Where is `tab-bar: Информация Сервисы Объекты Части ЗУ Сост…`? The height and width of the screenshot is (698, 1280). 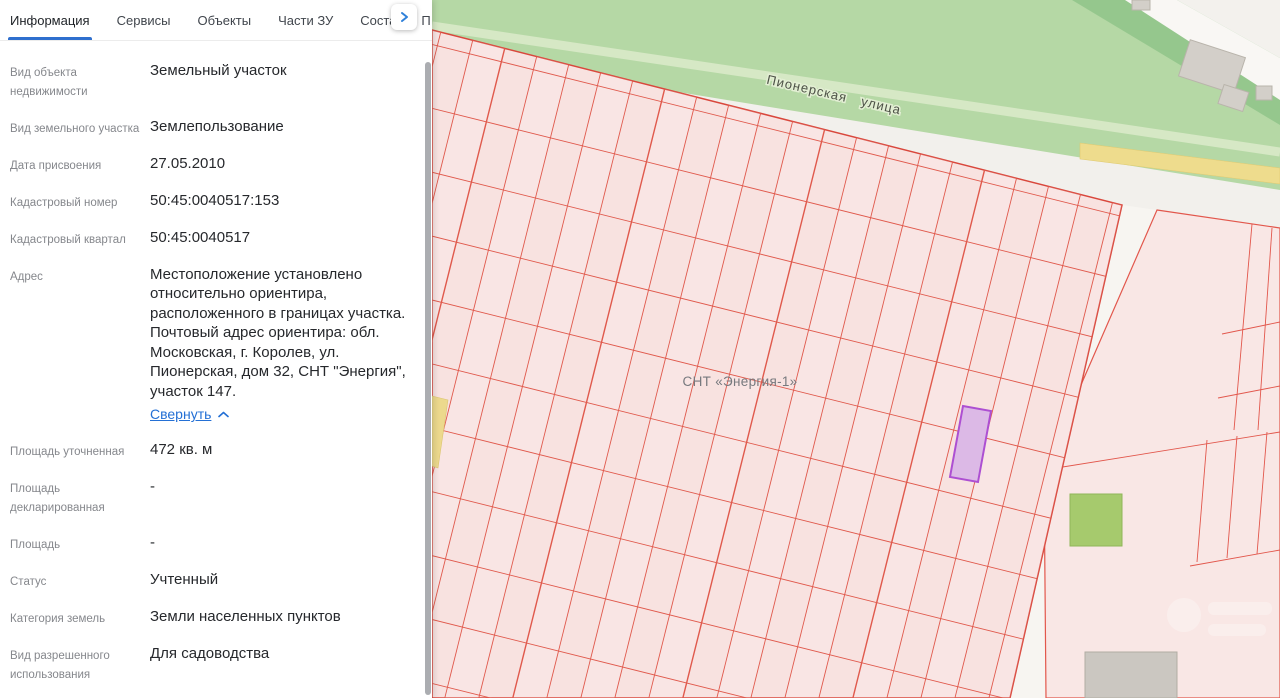 tab-bar: Информация Сервисы Объекты Части ЗУ Сост… is located at coordinates (216, 20).